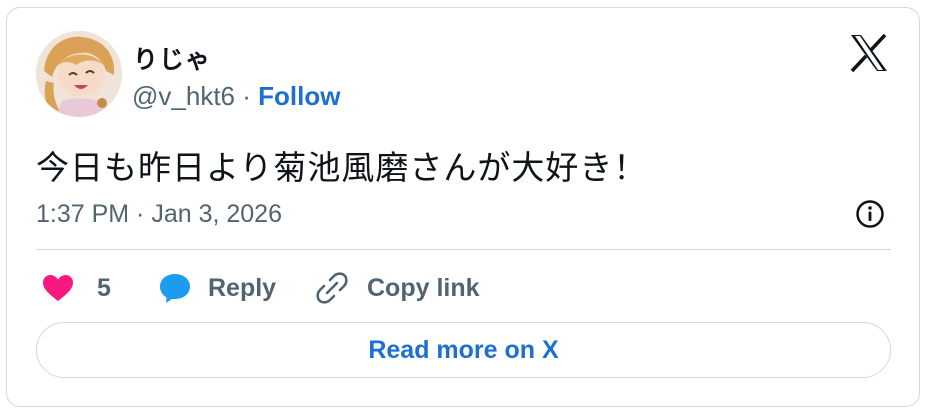 The height and width of the screenshot is (418, 928). What do you see at coordinates (463, 350) in the screenshot?
I see `read-more-button: Read more on X` at bounding box center [463, 350].